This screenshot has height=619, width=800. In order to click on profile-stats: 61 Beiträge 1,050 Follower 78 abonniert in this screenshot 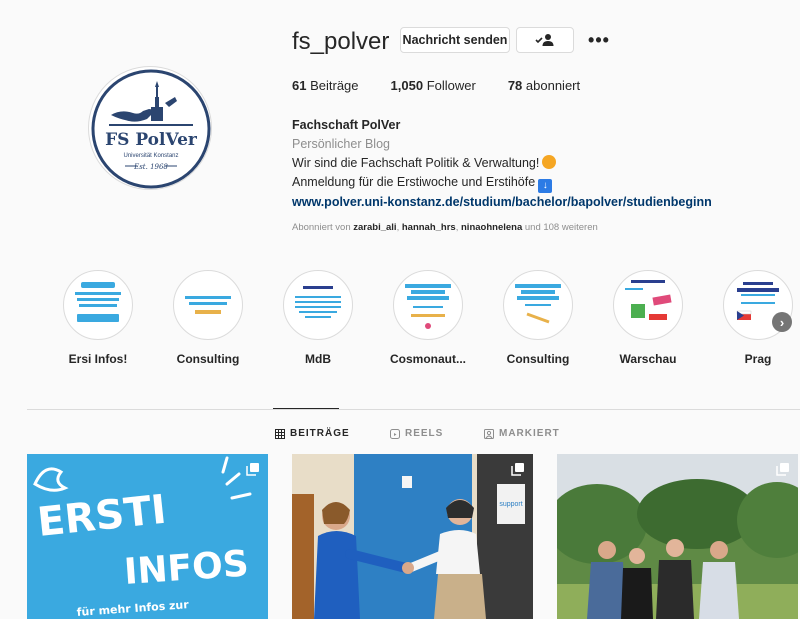, I will do `click(436, 85)`.